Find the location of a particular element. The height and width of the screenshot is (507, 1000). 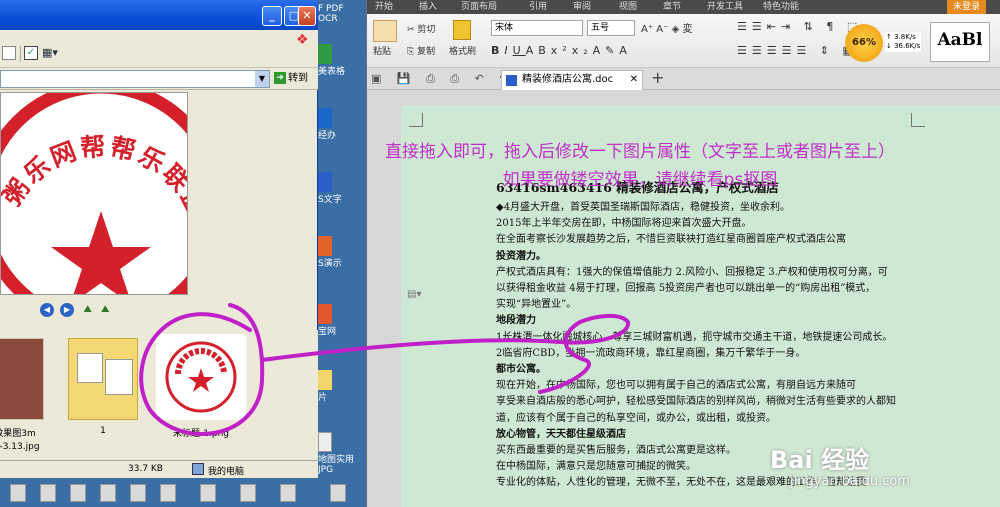

upload-rate: ↑ 3.8K/s is located at coordinates (901, 37).